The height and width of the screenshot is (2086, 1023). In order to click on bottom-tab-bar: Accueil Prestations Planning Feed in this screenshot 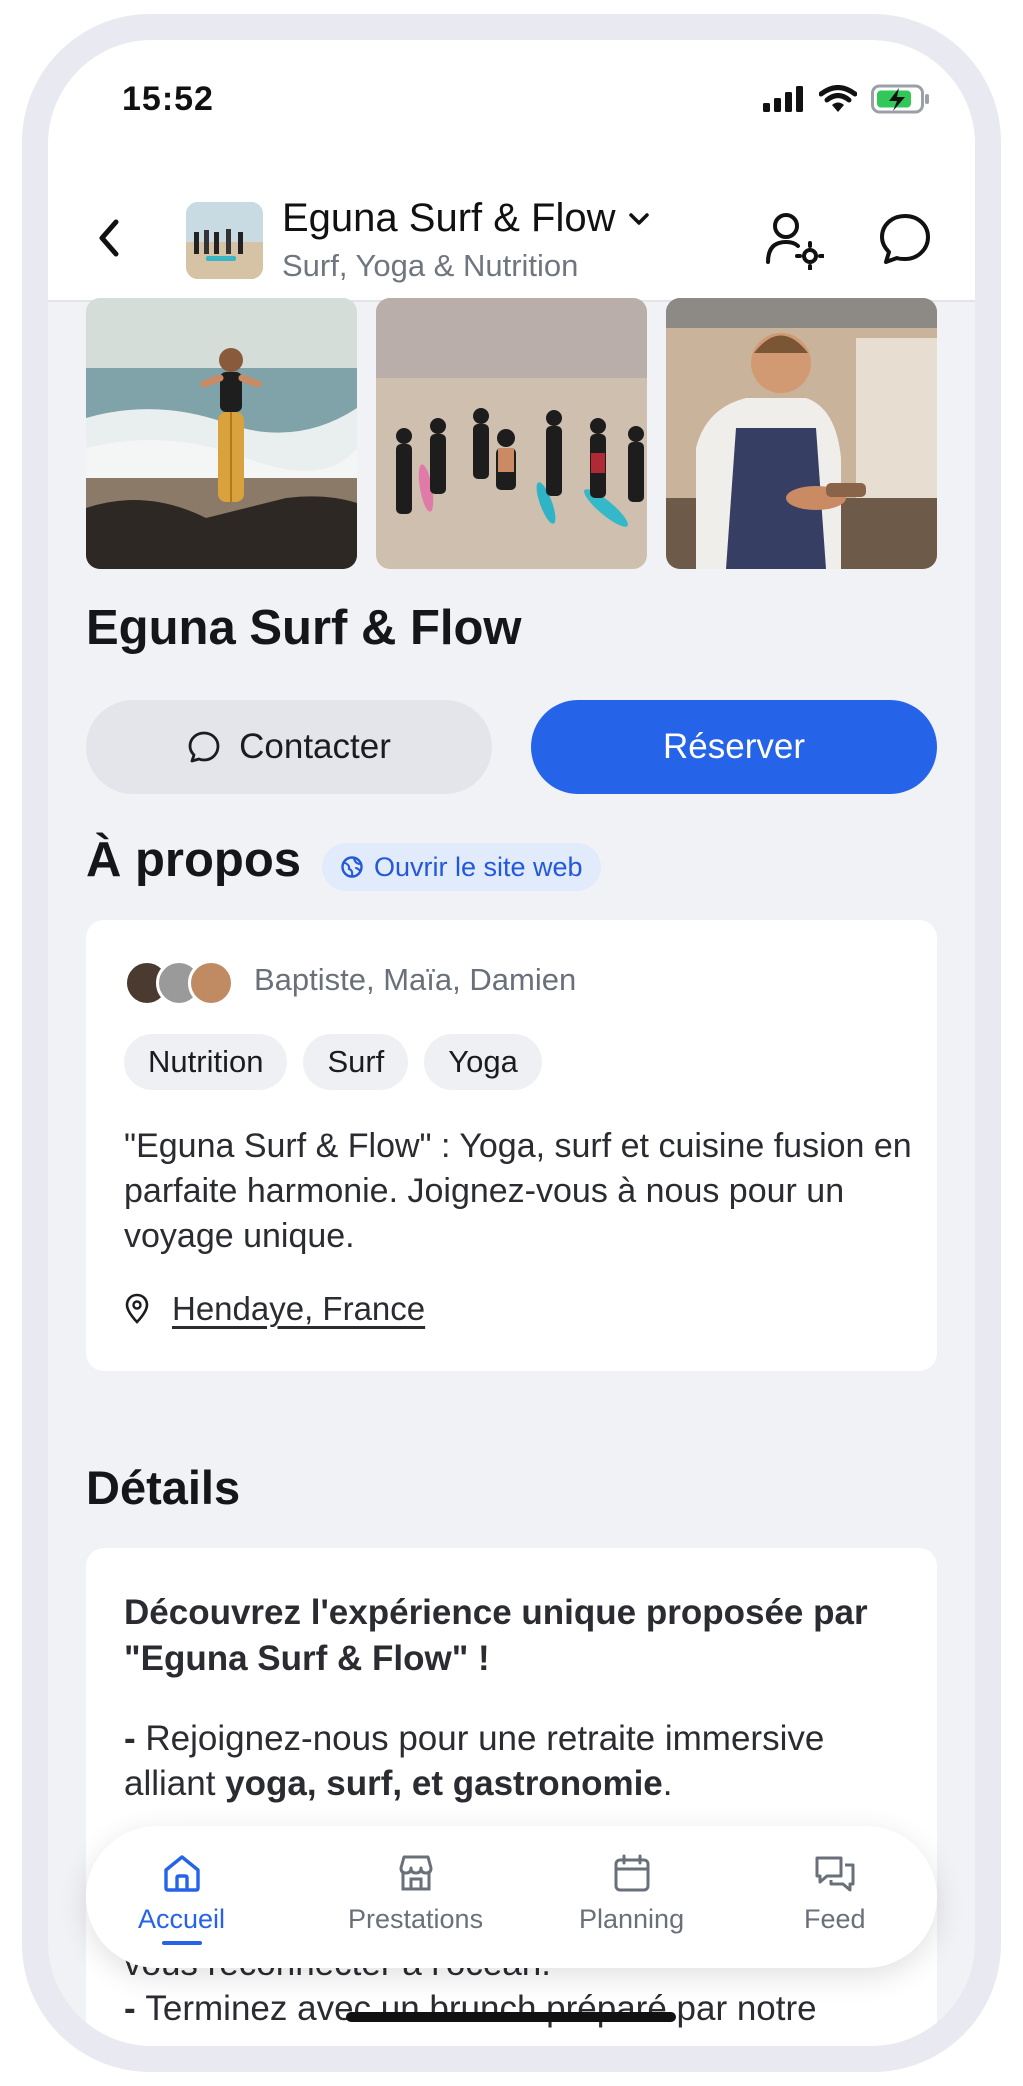, I will do `click(511, 1897)`.